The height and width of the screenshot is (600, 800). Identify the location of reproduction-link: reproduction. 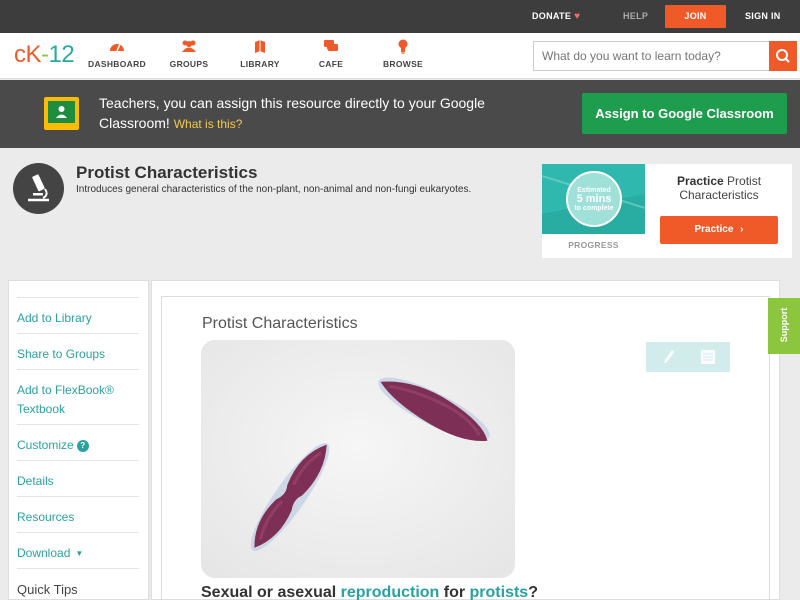
(390, 592).